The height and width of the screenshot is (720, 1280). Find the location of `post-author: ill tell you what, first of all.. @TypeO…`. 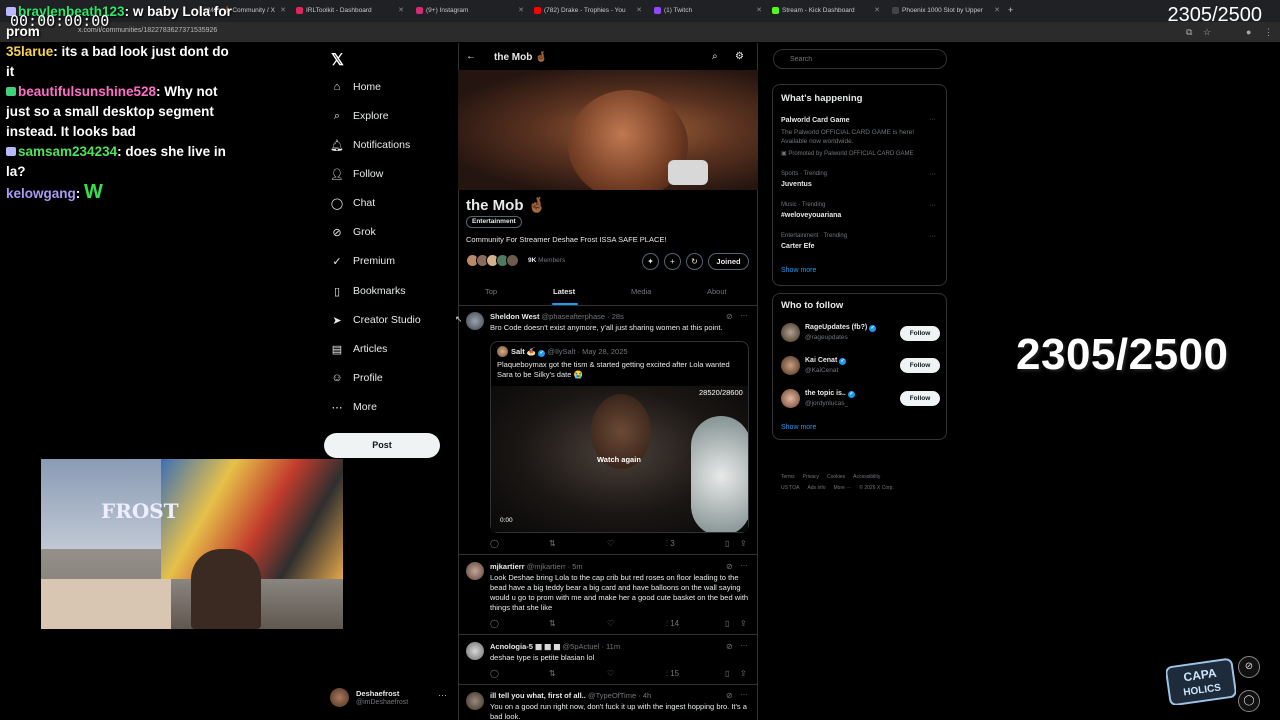

post-author: ill tell you what, first of all.. @TypeO… is located at coordinates (570, 695).